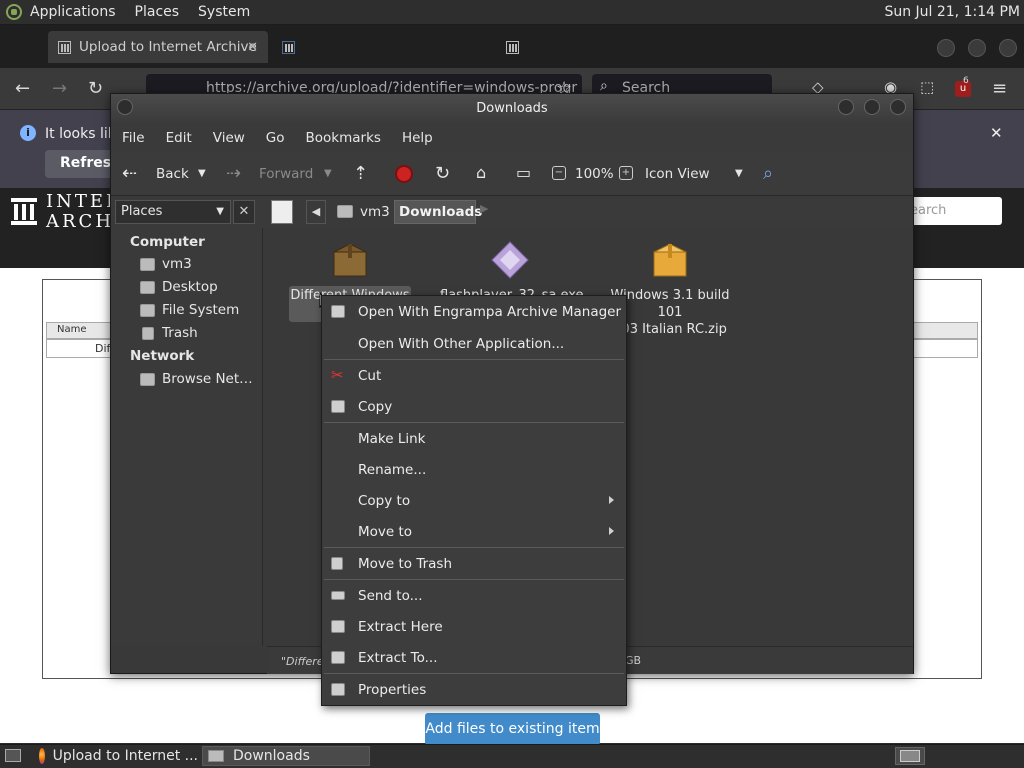 This screenshot has width=1024, height=768. What do you see at coordinates (626, 173) in the screenshot?
I see `zoom-in-icon: +` at bounding box center [626, 173].